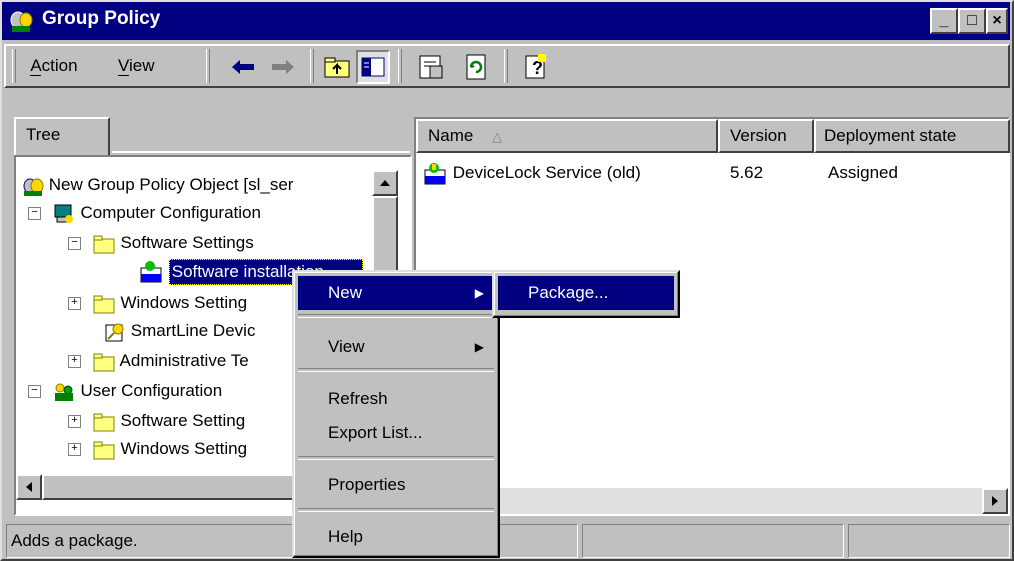  I want to click on menu-item-label: New, so click(345, 292).